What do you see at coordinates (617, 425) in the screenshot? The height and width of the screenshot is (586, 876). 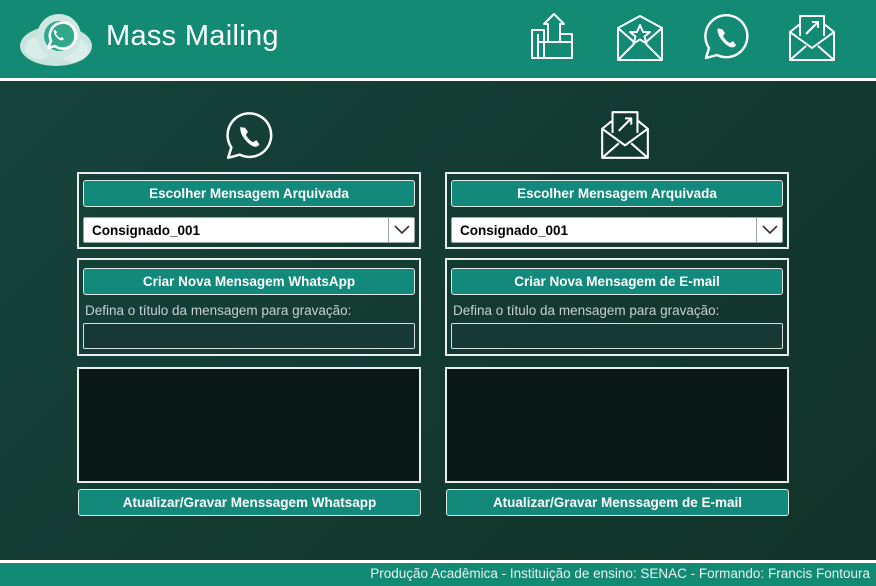 I see `email-message-body` at bounding box center [617, 425].